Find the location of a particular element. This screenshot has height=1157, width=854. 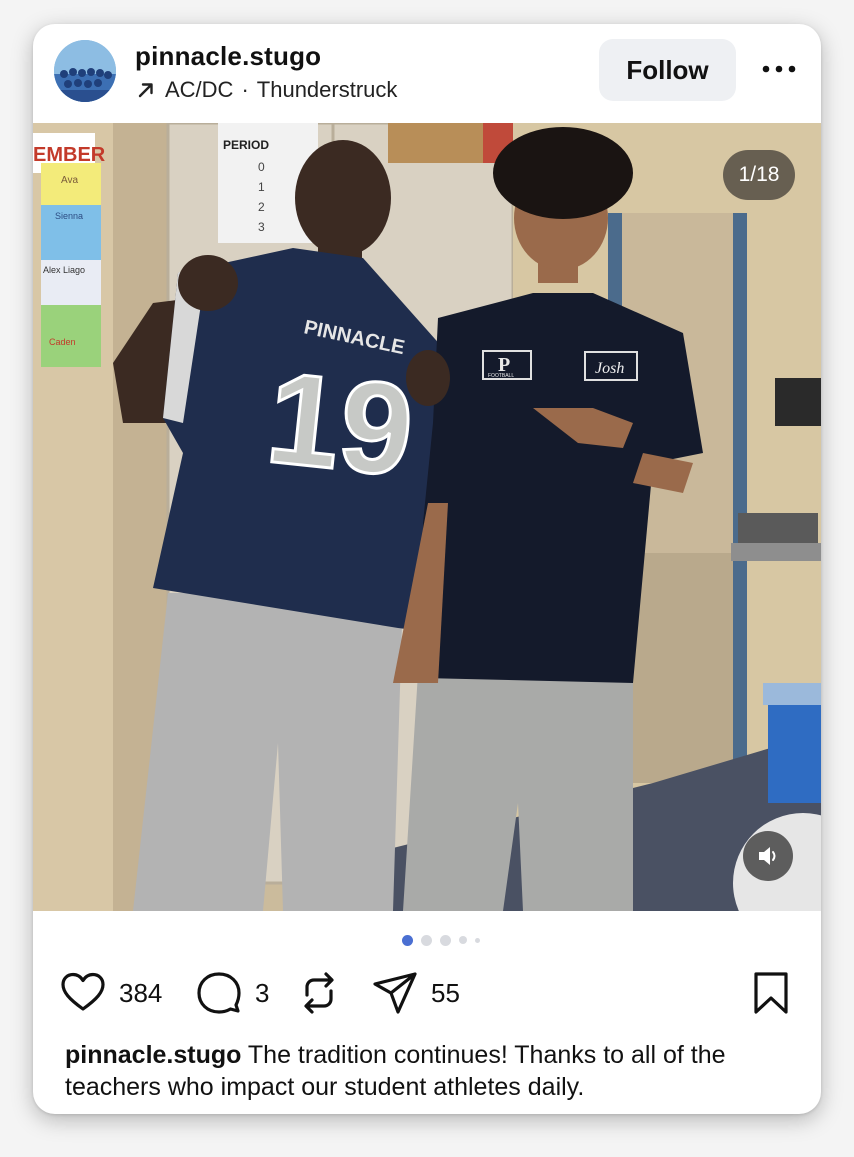

caption-username: pinnacle.stugo is located at coordinates (153, 1055).